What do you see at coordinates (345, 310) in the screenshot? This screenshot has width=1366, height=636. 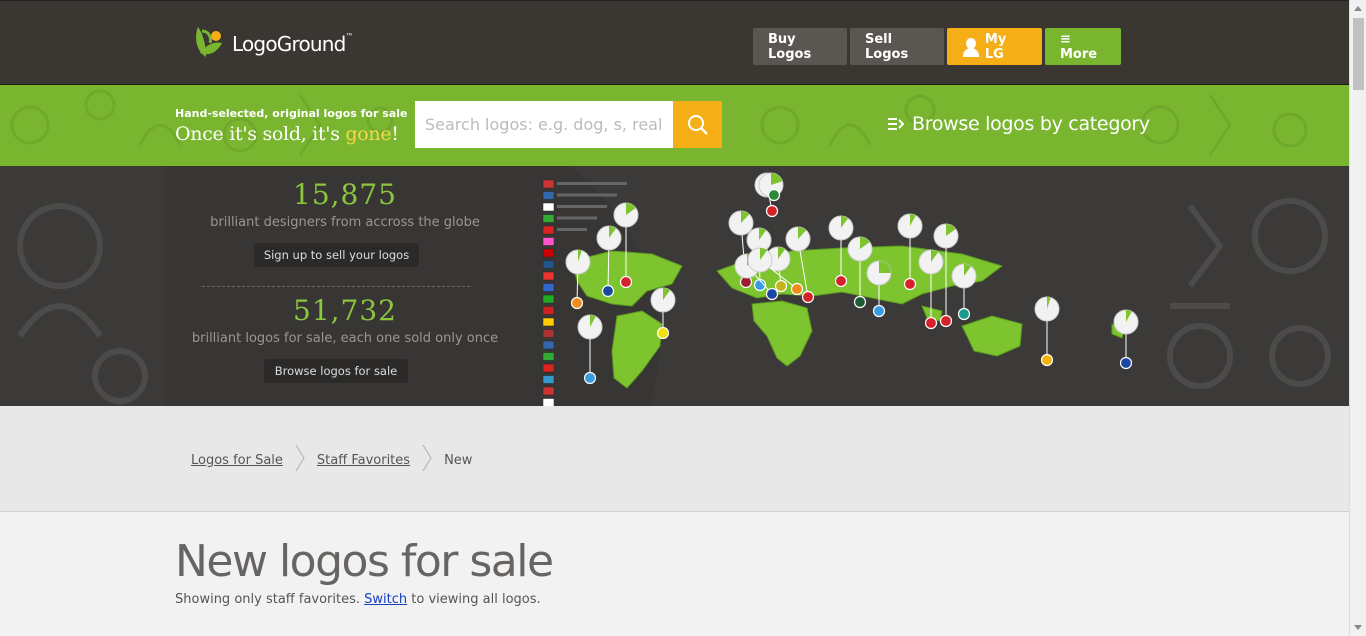 I see `logos-count: 51,732` at bounding box center [345, 310].